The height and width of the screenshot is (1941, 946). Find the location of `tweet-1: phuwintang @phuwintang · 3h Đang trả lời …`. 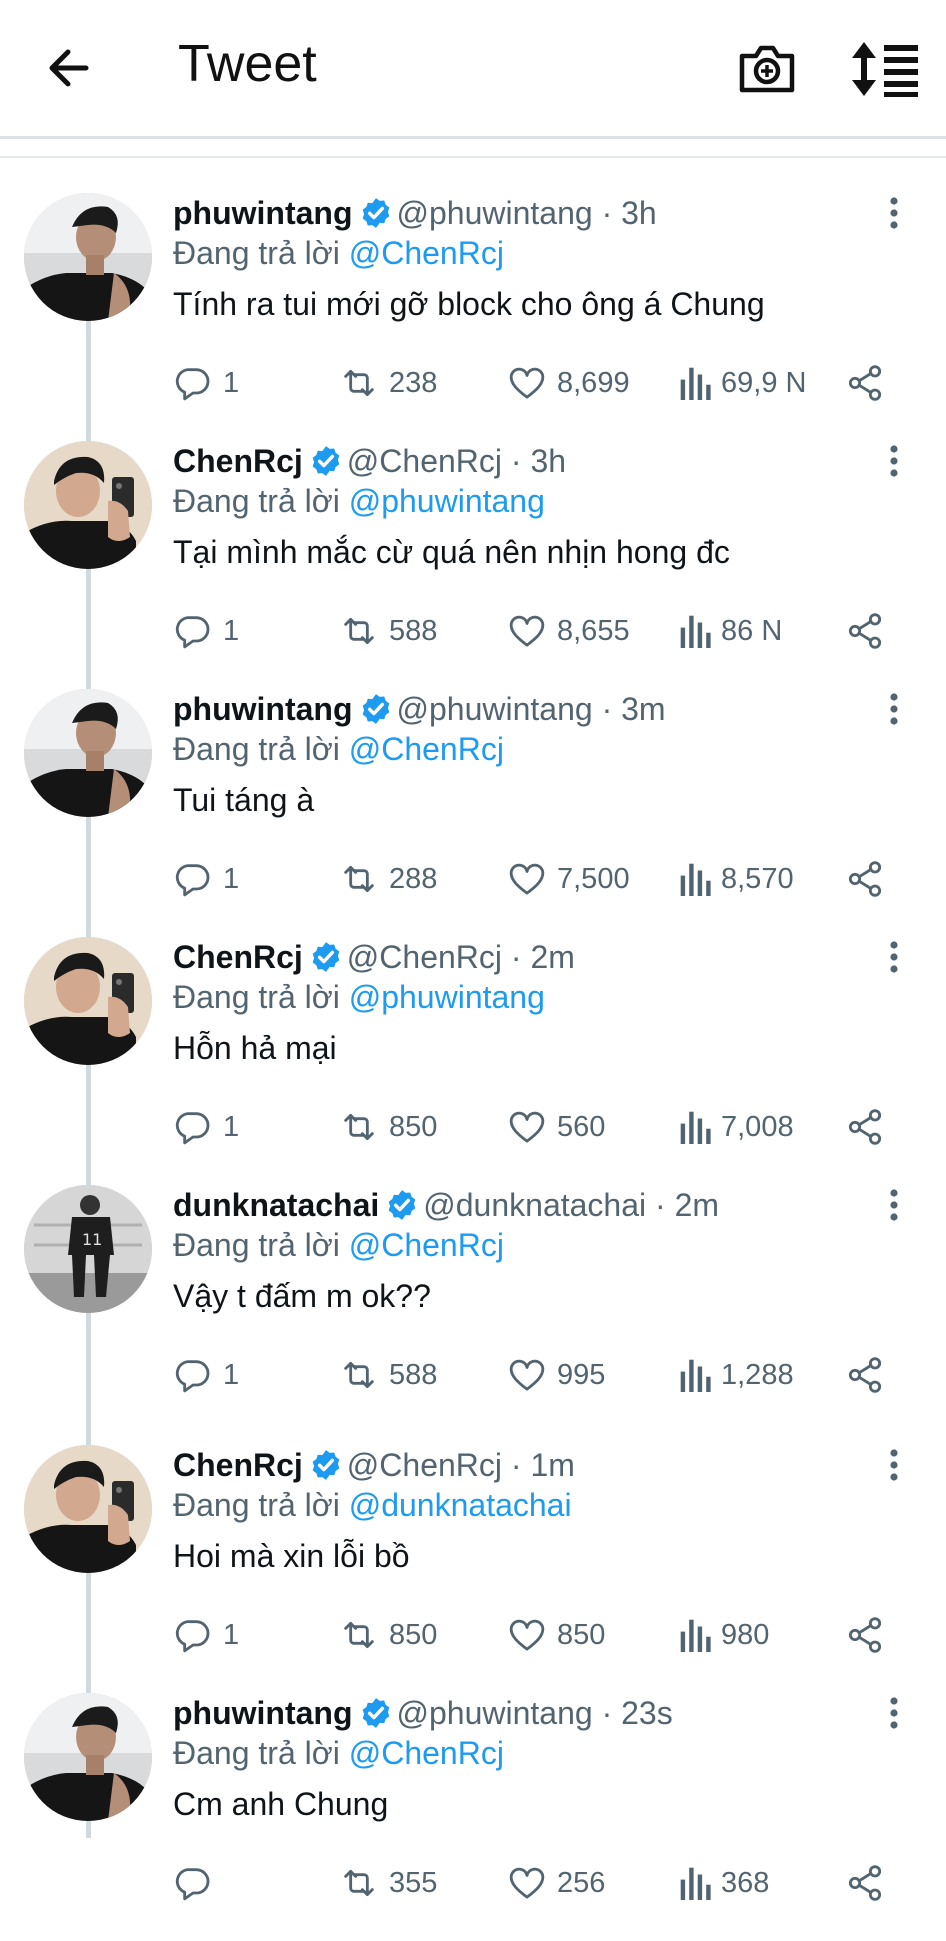

tweet-1: phuwintang @phuwintang · 3h Đang trả lời … is located at coordinates (473, 317).